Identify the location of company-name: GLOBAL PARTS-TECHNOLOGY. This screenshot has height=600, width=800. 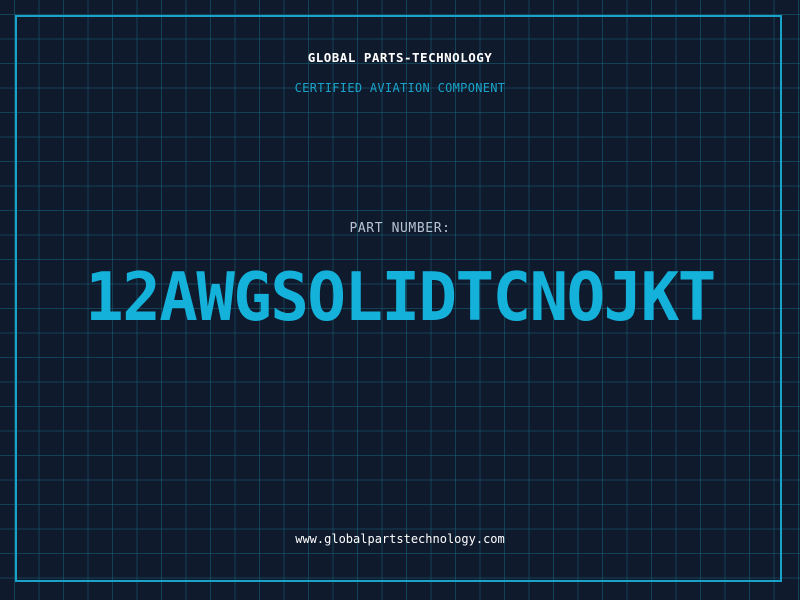
(400, 57).